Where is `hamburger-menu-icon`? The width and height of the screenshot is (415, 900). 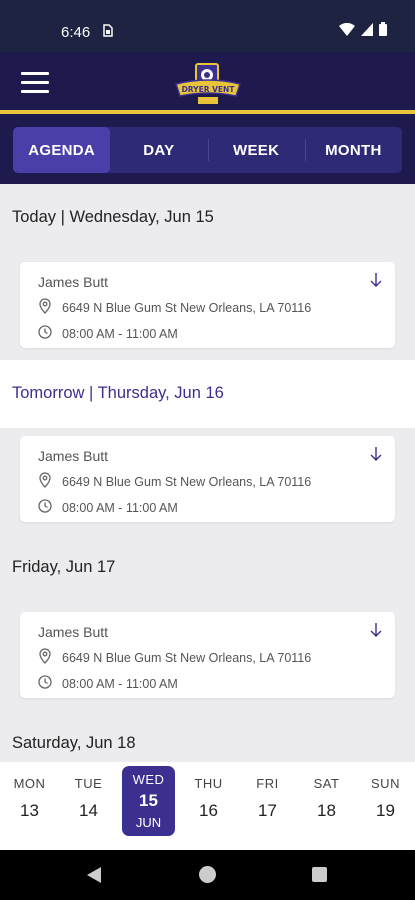 hamburger-menu-icon is located at coordinates (35, 83).